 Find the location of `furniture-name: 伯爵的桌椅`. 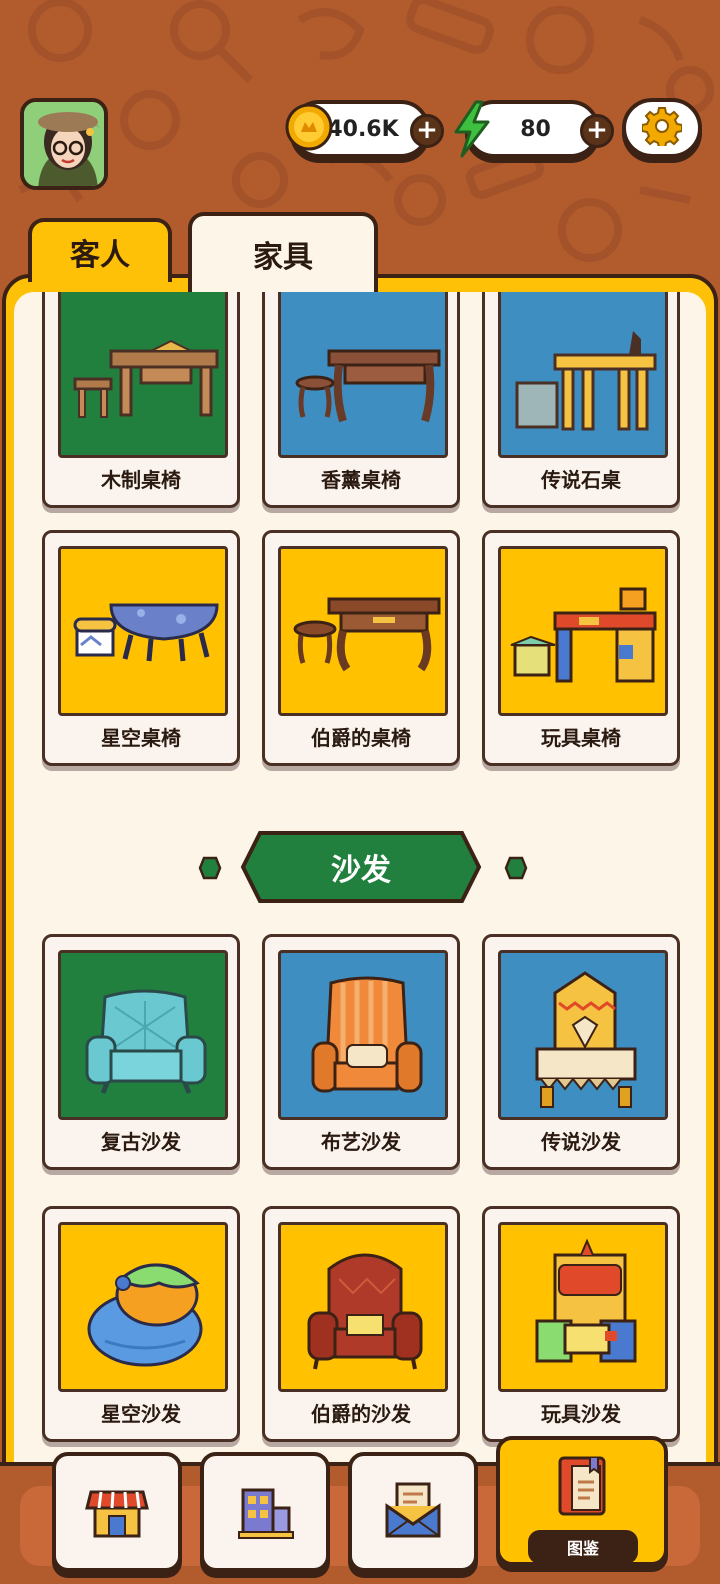

furniture-name: 伯爵的桌椅 is located at coordinates (361, 738).